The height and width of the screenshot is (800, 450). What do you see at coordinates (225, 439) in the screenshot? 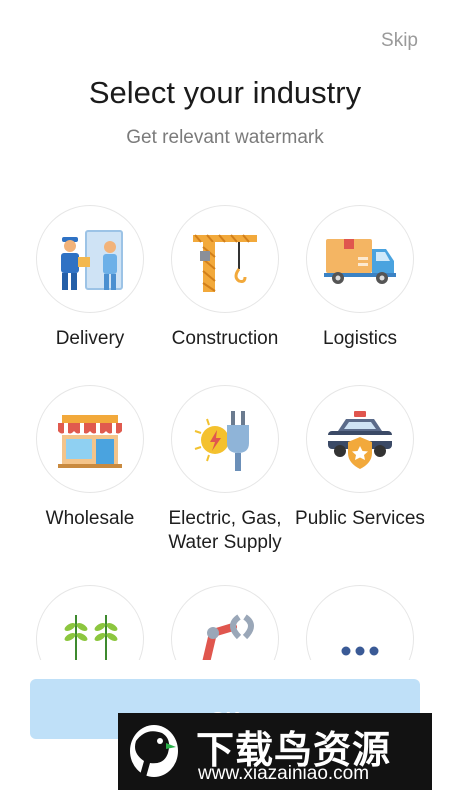
I see `plug-icon` at bounding box center [225, 439].